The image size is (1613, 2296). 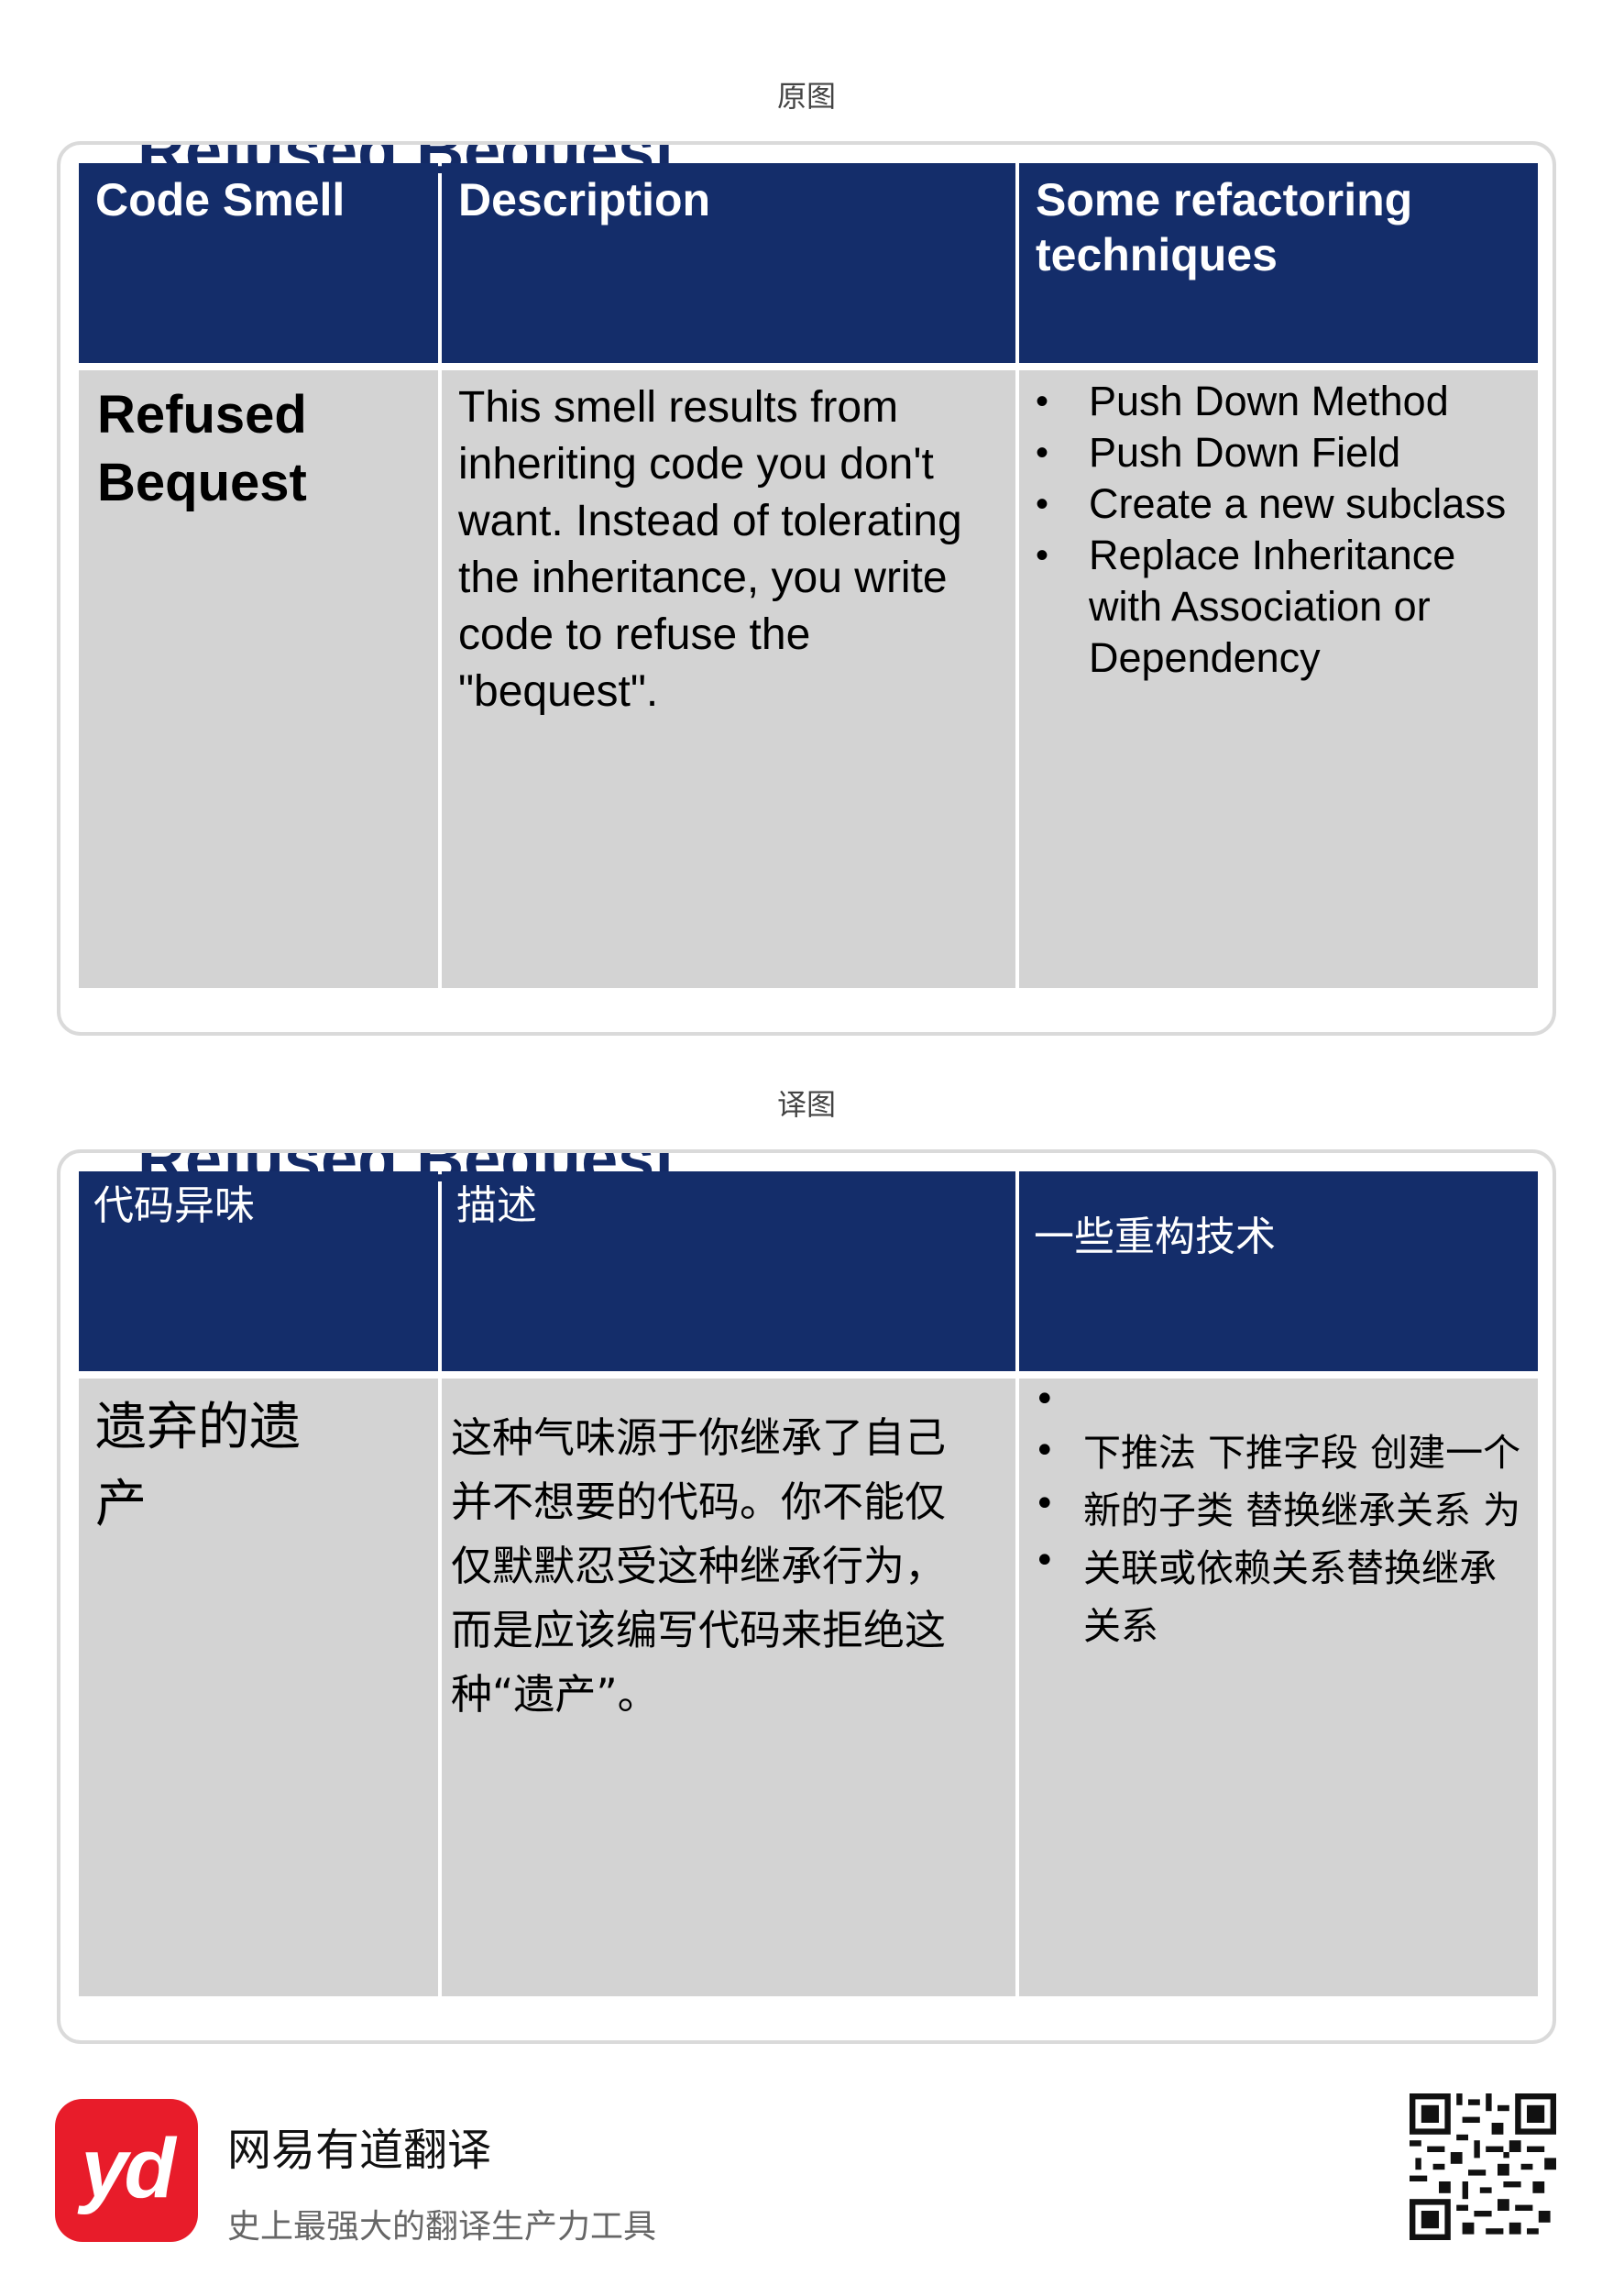 I want to click on header-code-smell: Code Smell, so click(x=258, y=263).